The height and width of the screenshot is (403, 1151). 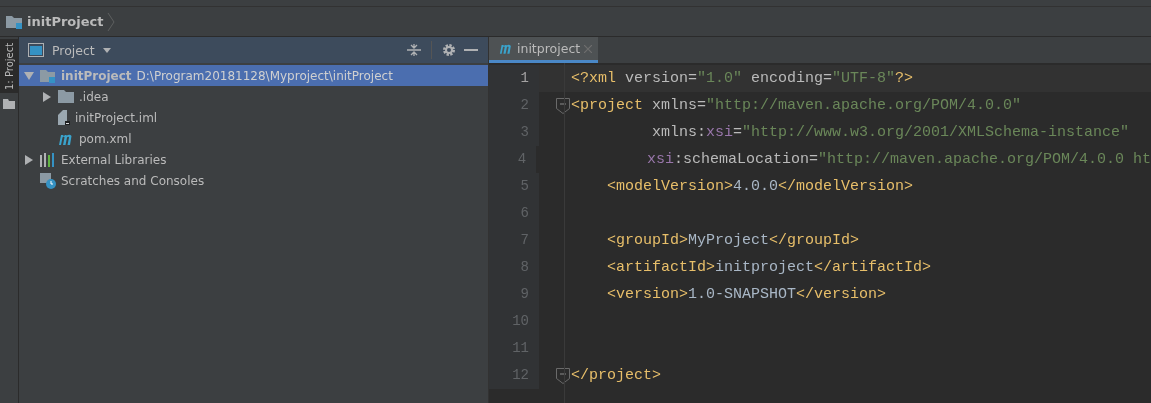 I want to click on settings-icon, so click(x=449, y=50).